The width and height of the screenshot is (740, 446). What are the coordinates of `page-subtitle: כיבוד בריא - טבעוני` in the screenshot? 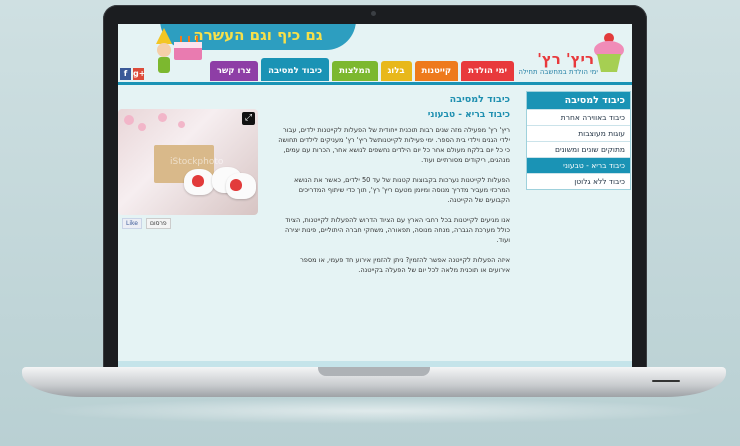 It's located at (468, 115).